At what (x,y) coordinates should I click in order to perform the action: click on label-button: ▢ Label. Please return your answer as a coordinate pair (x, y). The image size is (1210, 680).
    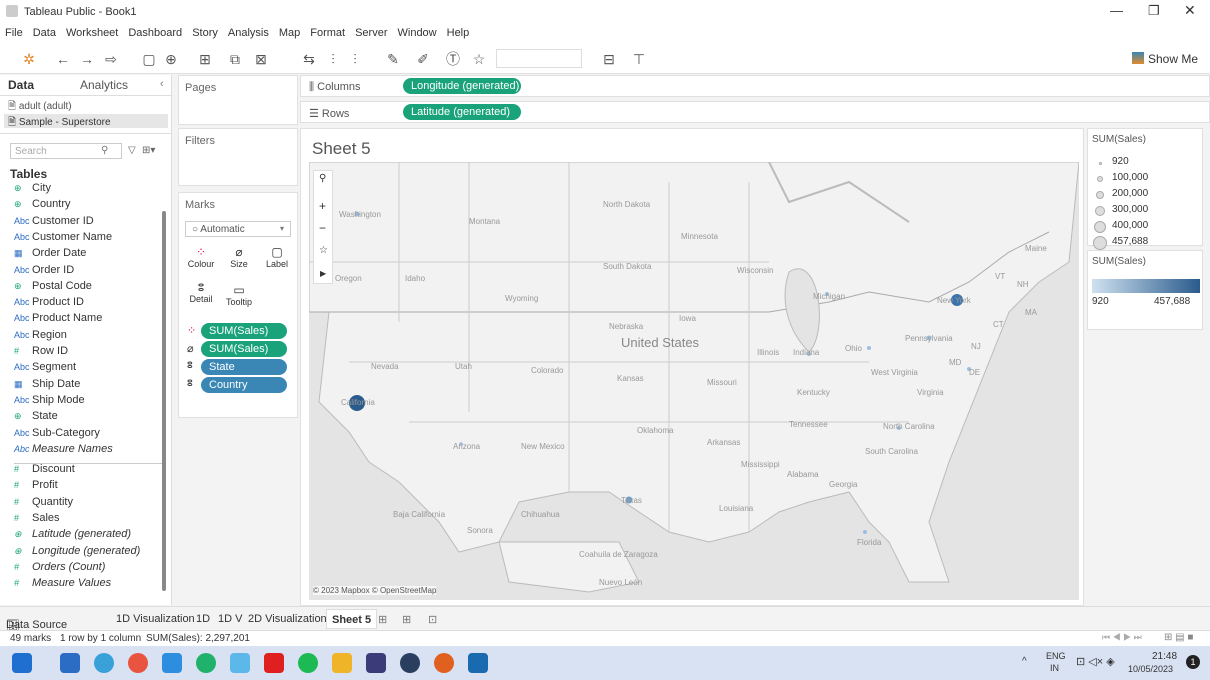
    Looking at the image, I should click on (277, 262).